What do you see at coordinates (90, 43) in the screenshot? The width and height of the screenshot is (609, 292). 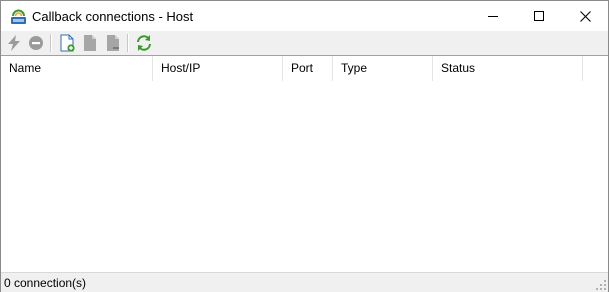 I see `edit-connection-icon` at bounding box center [90, 43].